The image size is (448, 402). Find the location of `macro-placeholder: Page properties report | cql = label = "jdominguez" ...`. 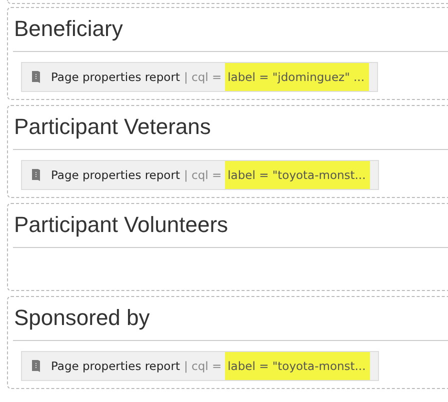

macro-placeholder: Page properties report | cql = label = "jdominguez" ... is located at coordinates (199, 77).